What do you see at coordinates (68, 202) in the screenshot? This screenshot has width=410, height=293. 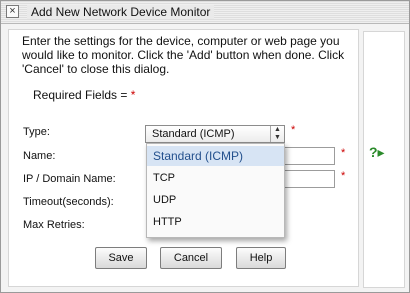 I see `timeout-label: Timeout(seconds):` at bounding box center [68, 202].